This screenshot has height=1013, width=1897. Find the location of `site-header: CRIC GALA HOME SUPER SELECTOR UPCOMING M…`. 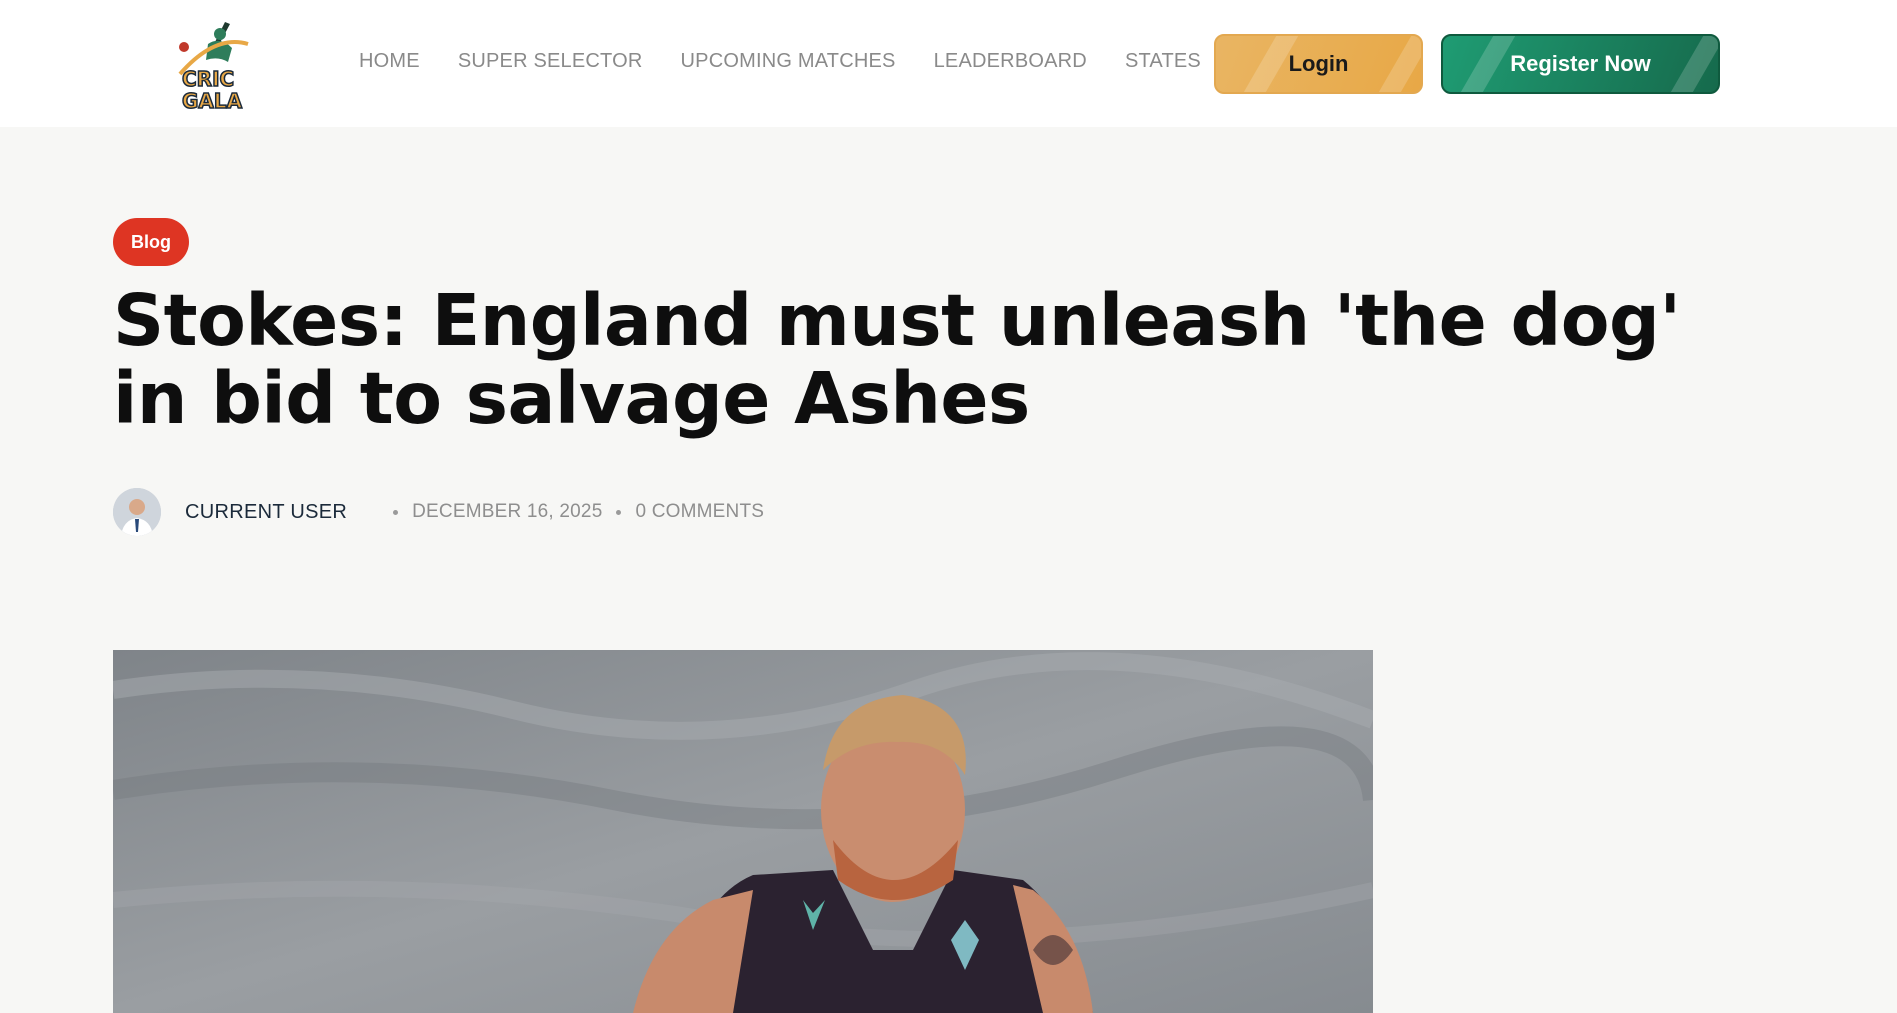

site-header: CRIC GALA HOME SUPER SELECTOR UPCOMING M… is located at coordinates (948, 63).